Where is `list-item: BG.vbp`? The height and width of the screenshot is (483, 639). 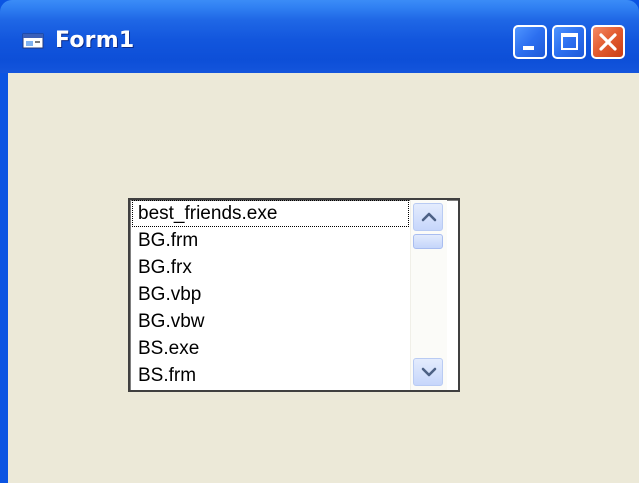 list-item: BG.vbp is located at coordinates (270, 294).